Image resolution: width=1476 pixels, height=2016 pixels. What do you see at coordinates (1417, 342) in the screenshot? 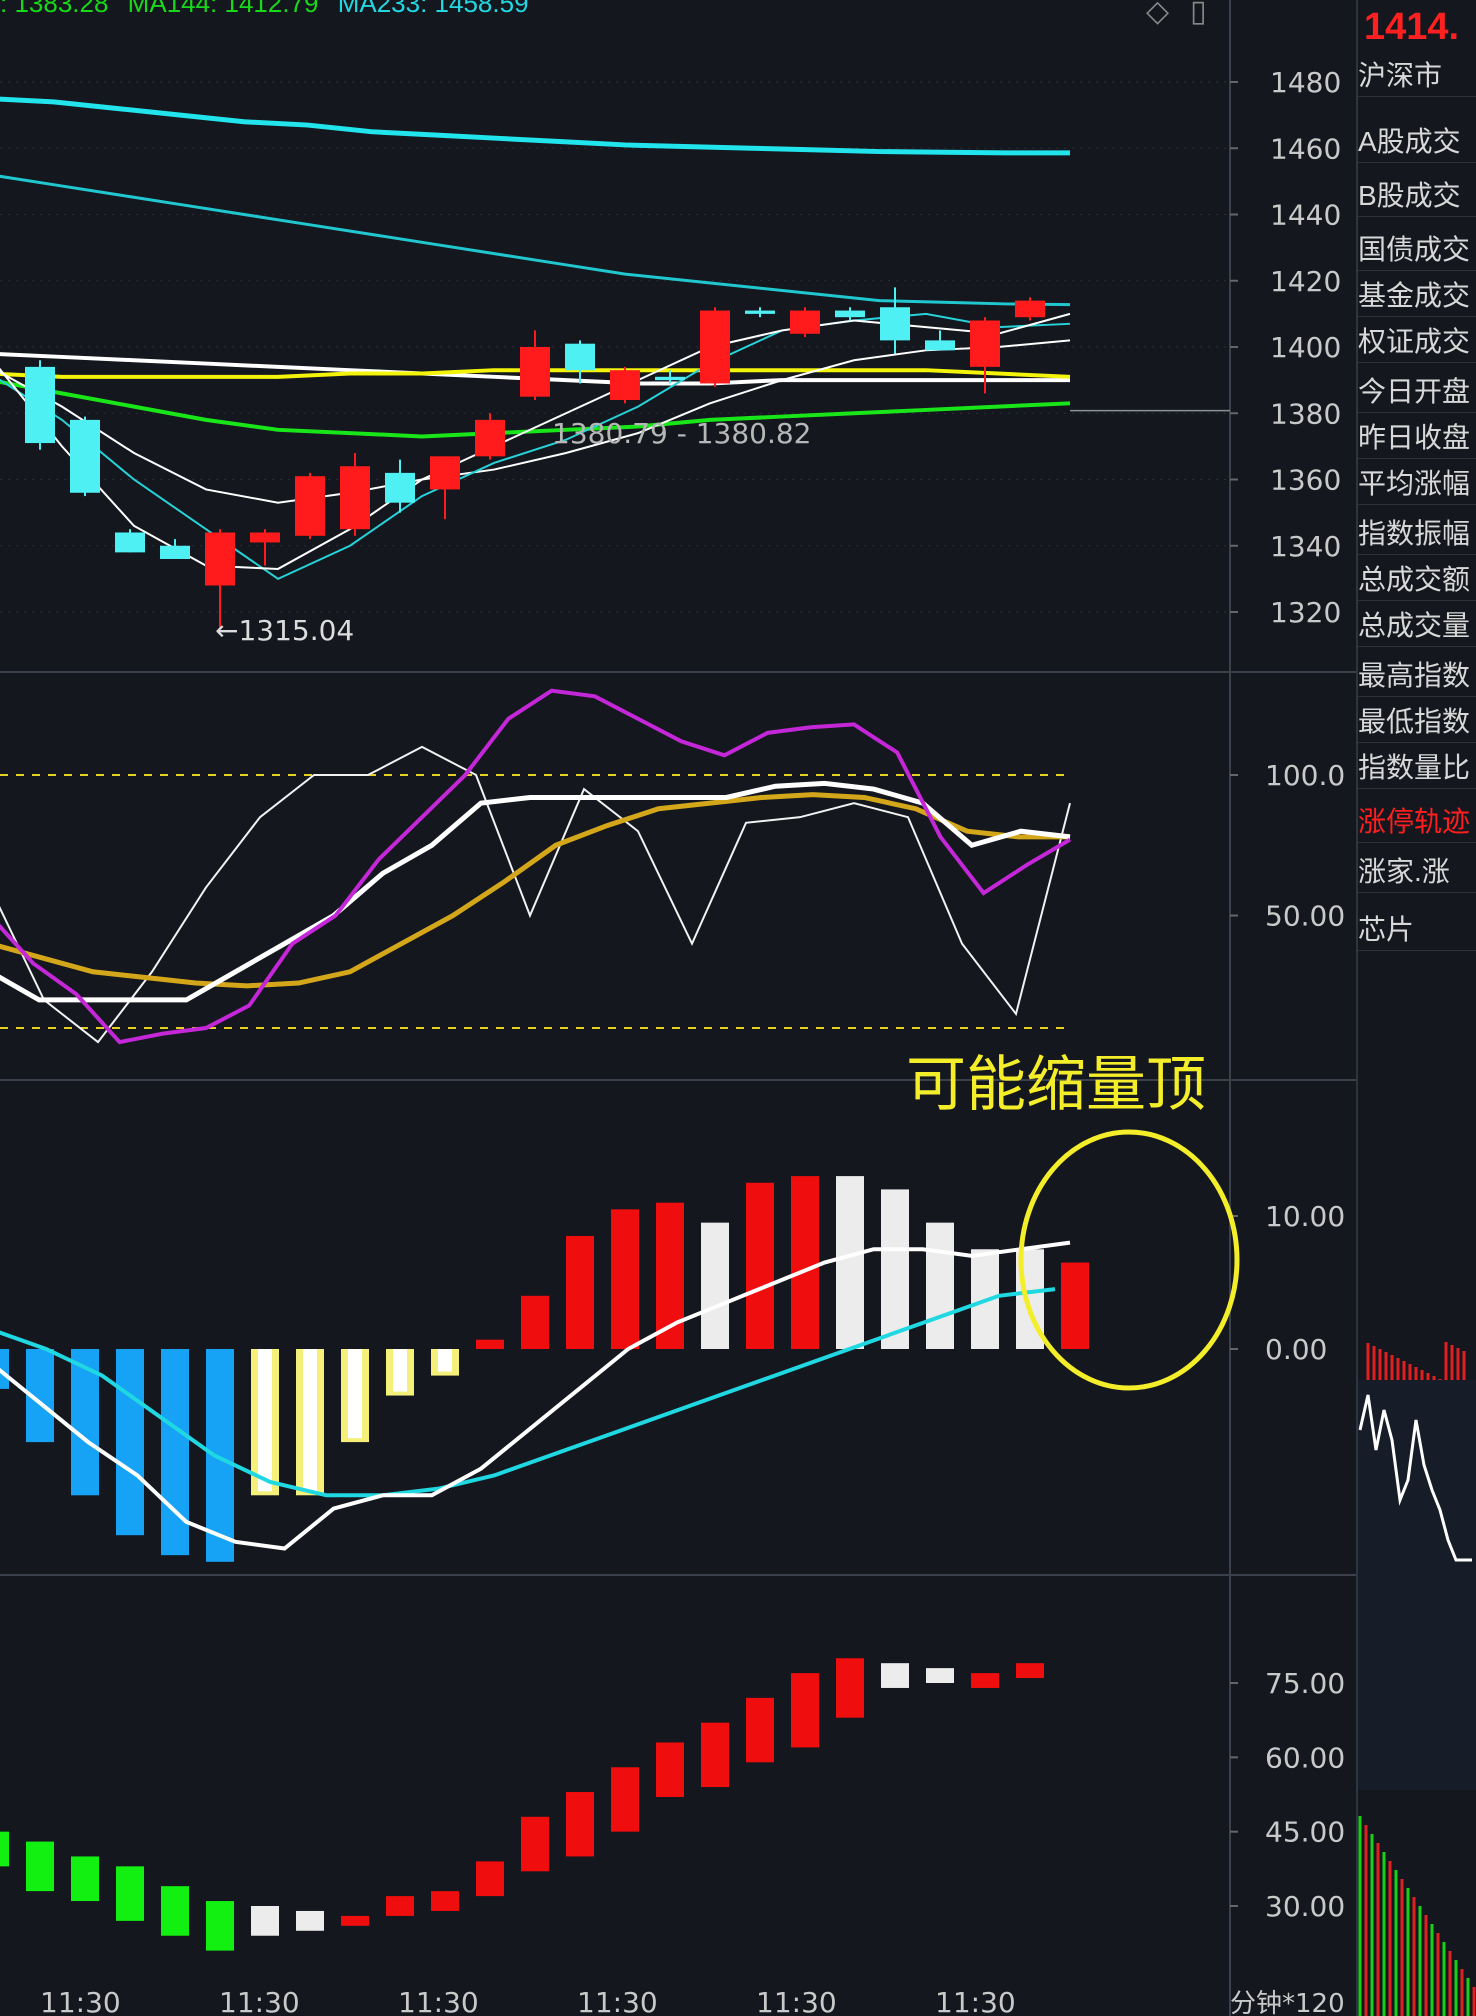
I see `side-row: 权证成交` at bounding box center [1417, 342].